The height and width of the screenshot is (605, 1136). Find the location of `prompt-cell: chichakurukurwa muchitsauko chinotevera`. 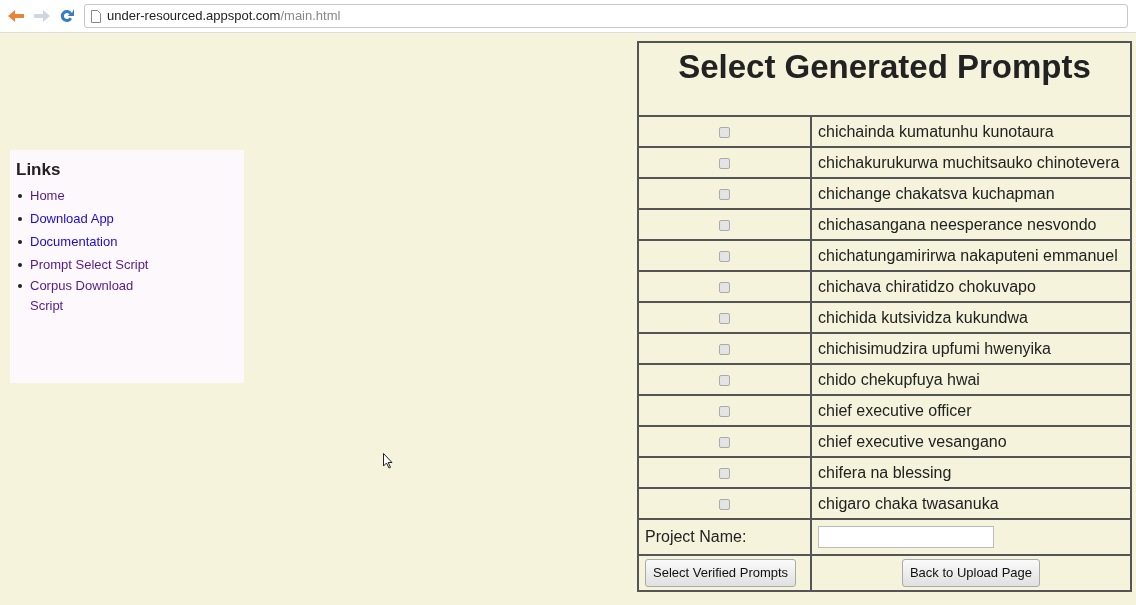

prompt-cell: chichakurukurwa muchitsauko chinotevera is located at coordinates (971, 162).